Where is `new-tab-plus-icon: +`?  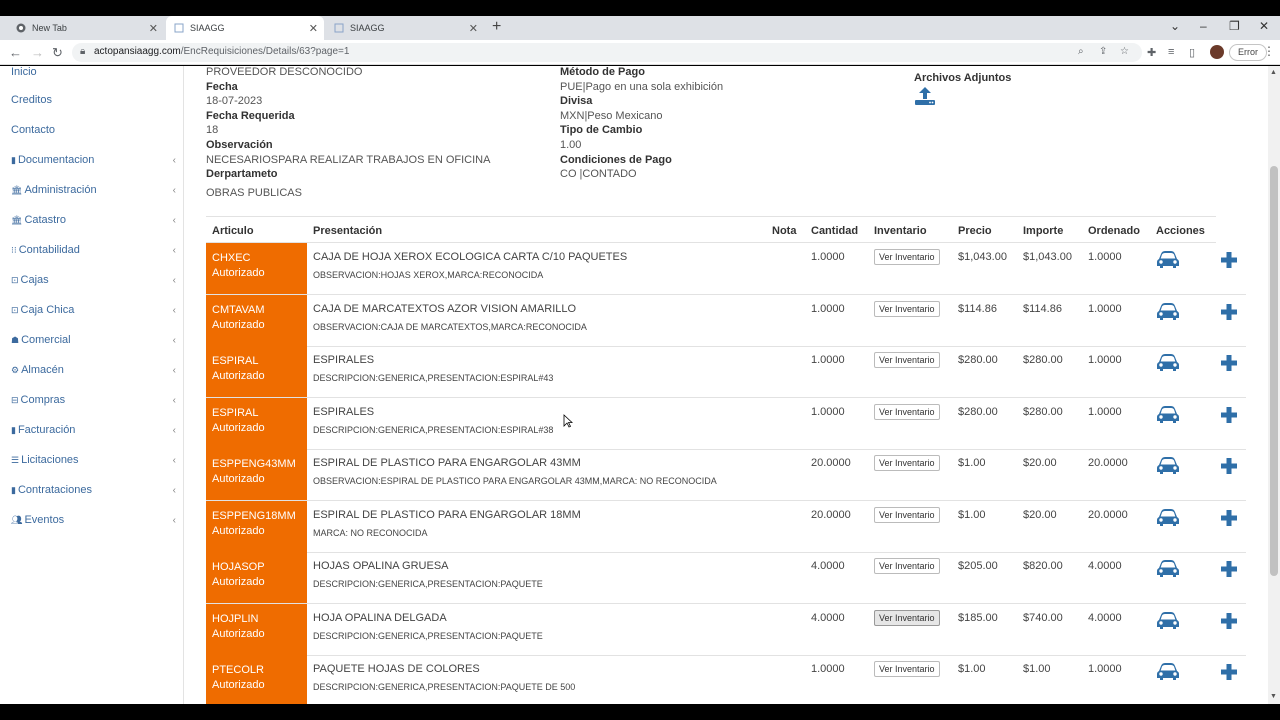
new-tab-plus-icon: + is located at coordinates (496, 27).